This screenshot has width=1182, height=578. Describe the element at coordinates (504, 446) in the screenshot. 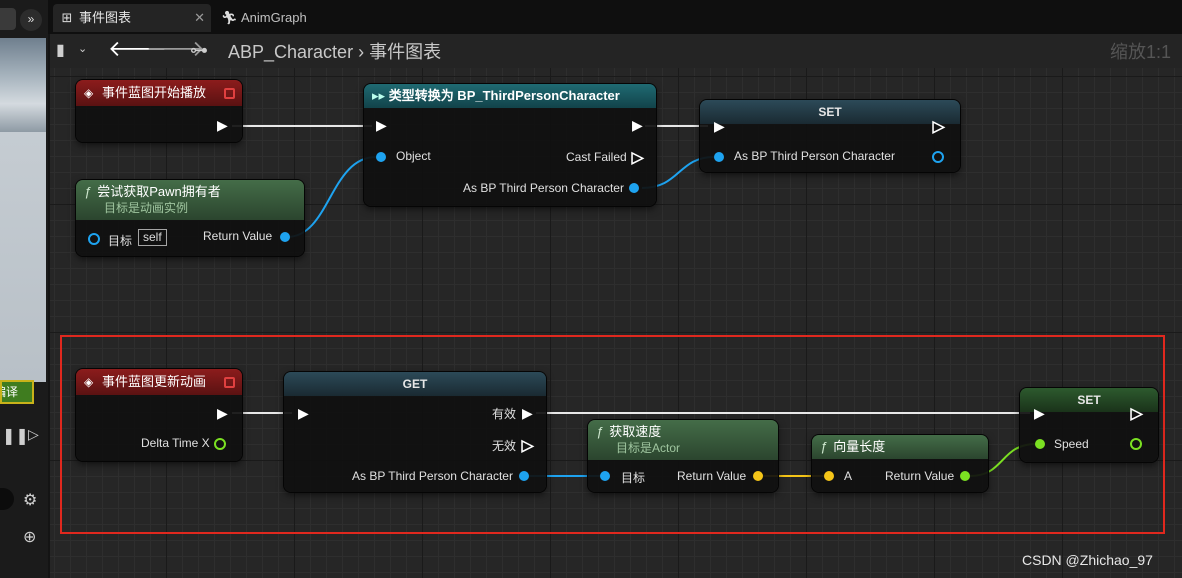

I see `pin-label-invalid: 无效` at that location.